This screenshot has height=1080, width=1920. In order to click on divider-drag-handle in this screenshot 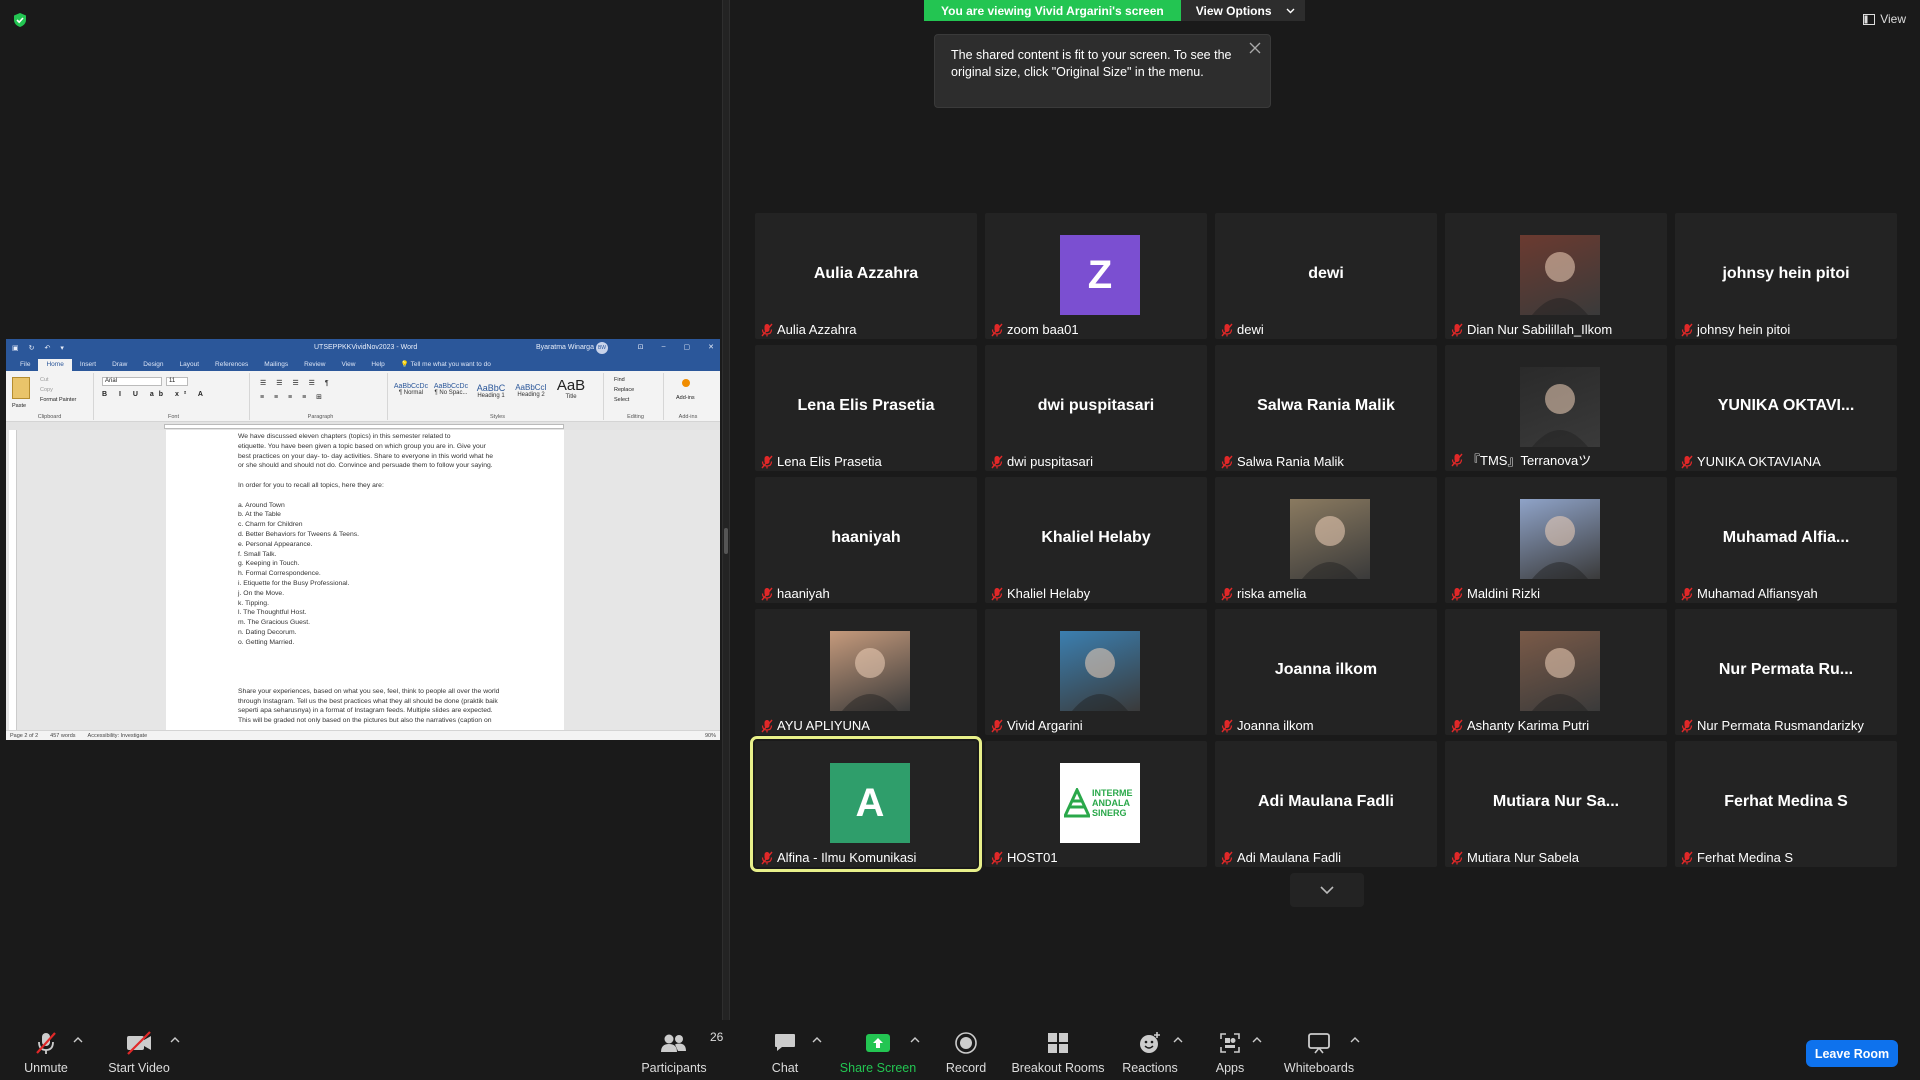, I will do `click(726, 541)`.